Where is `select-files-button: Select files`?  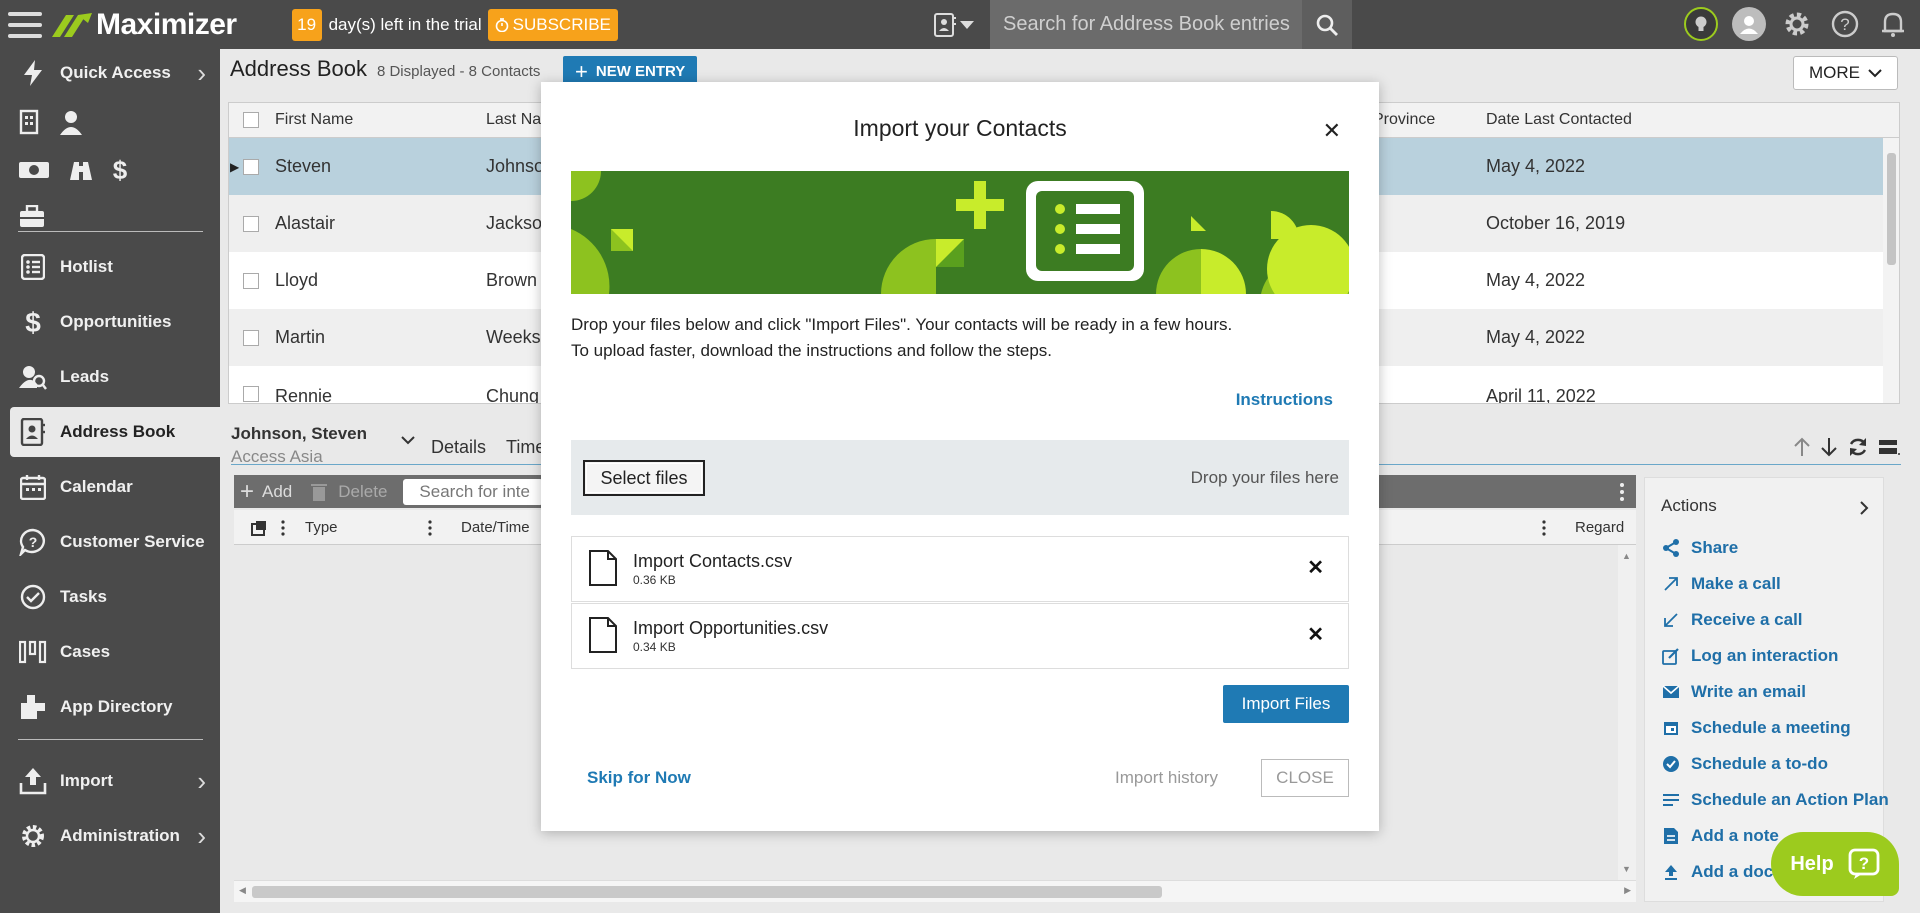
select-files-button: Select files is located at coordinates (644, 478).